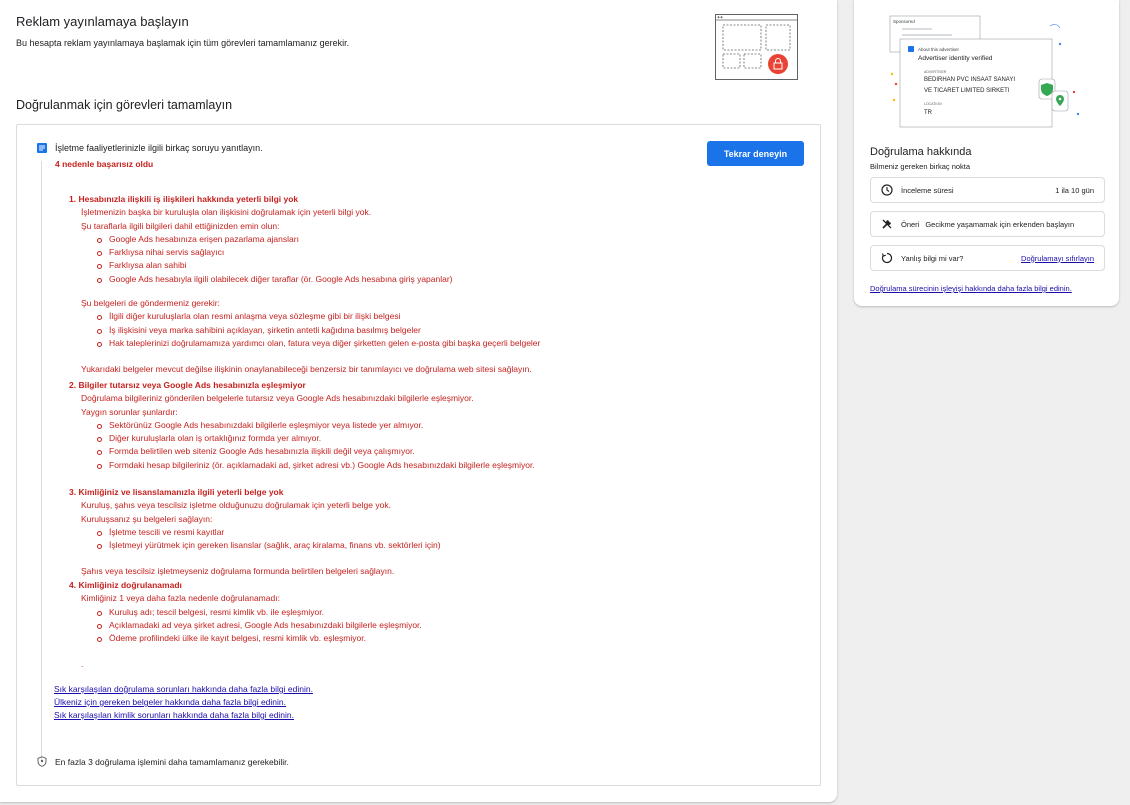  What do you see at coordinates (928, 113) in the screenshot?
I see `location-value: TR` at bounding box center [928, 113].